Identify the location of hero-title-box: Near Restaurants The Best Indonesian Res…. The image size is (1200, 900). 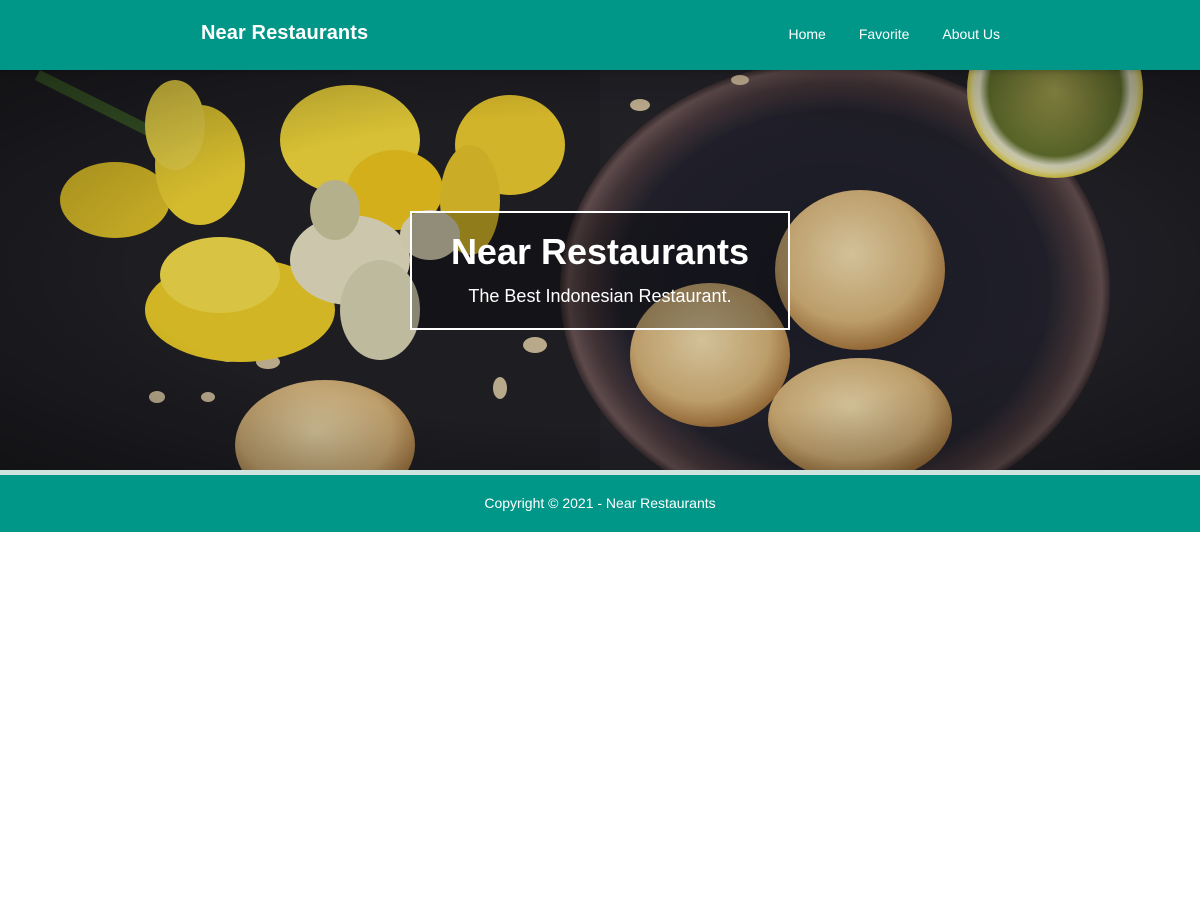
(600, 270).